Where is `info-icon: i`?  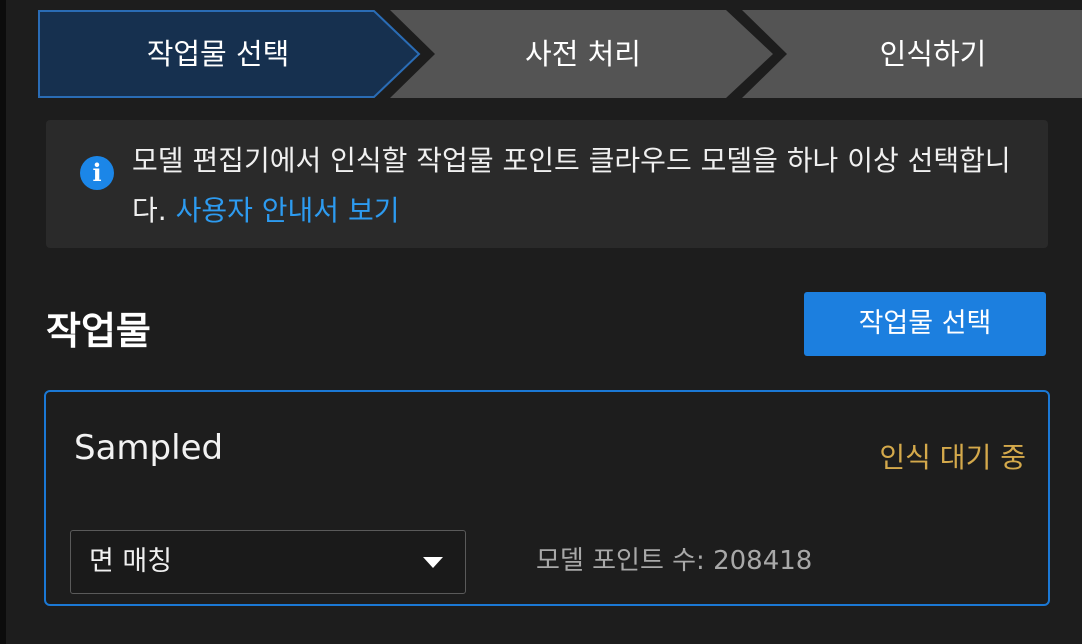 info-icon: i is located at coordinates (97, 173).